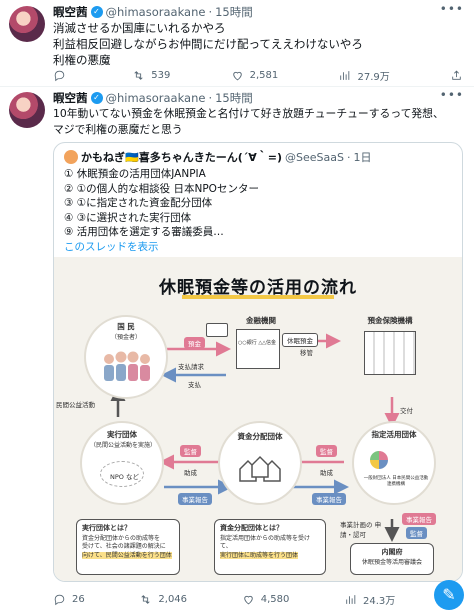 The image size is (474, 610). I want to click on retweet-button: 2,046, so click(163, 599).